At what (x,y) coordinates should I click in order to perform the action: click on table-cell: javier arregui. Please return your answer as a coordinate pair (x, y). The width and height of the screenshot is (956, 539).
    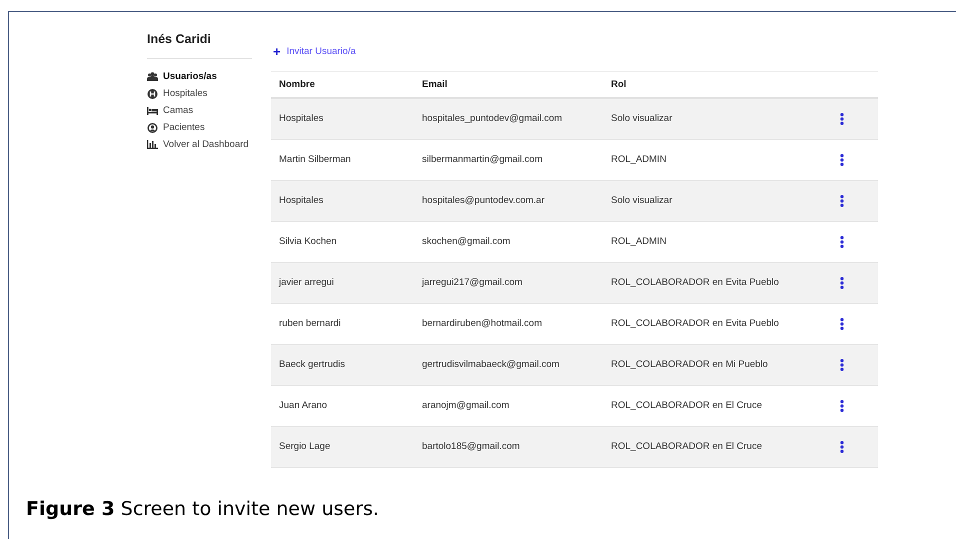
    Looking at the image, I should click on (342, 282).